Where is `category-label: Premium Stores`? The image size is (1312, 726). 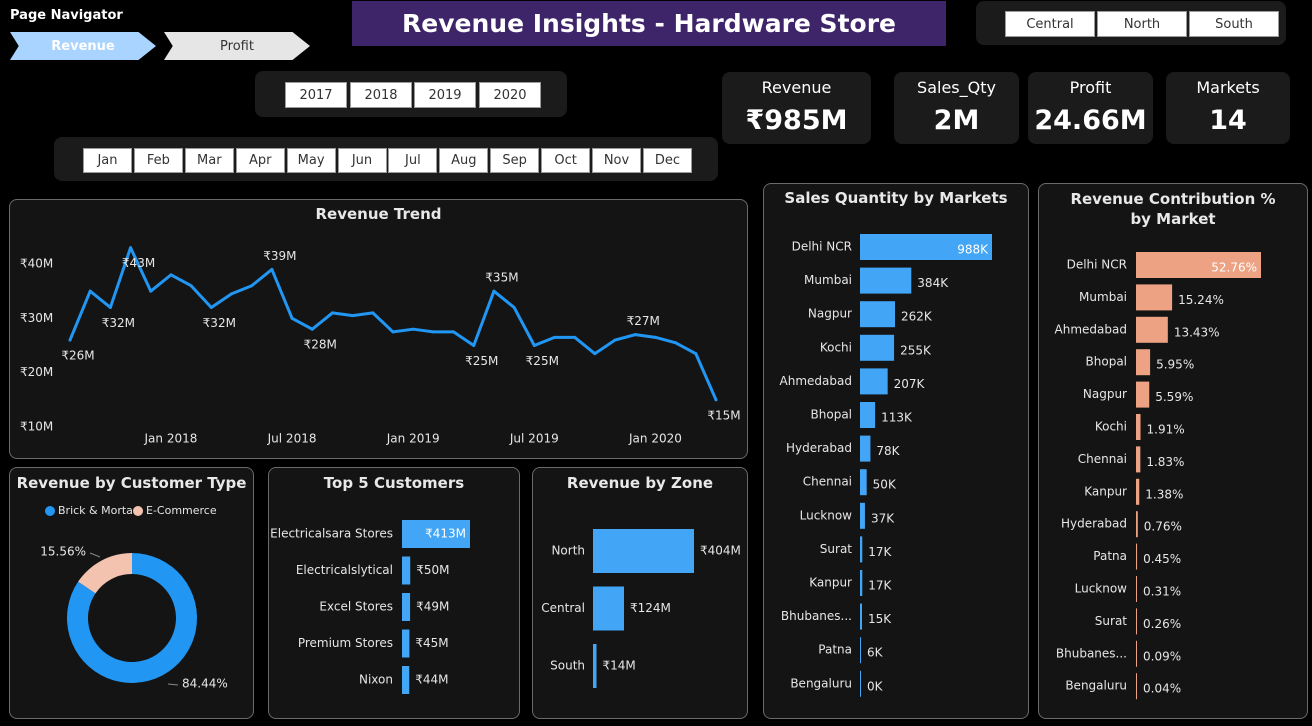 category-label: Premium Stores is located at coordinates (345, 643).